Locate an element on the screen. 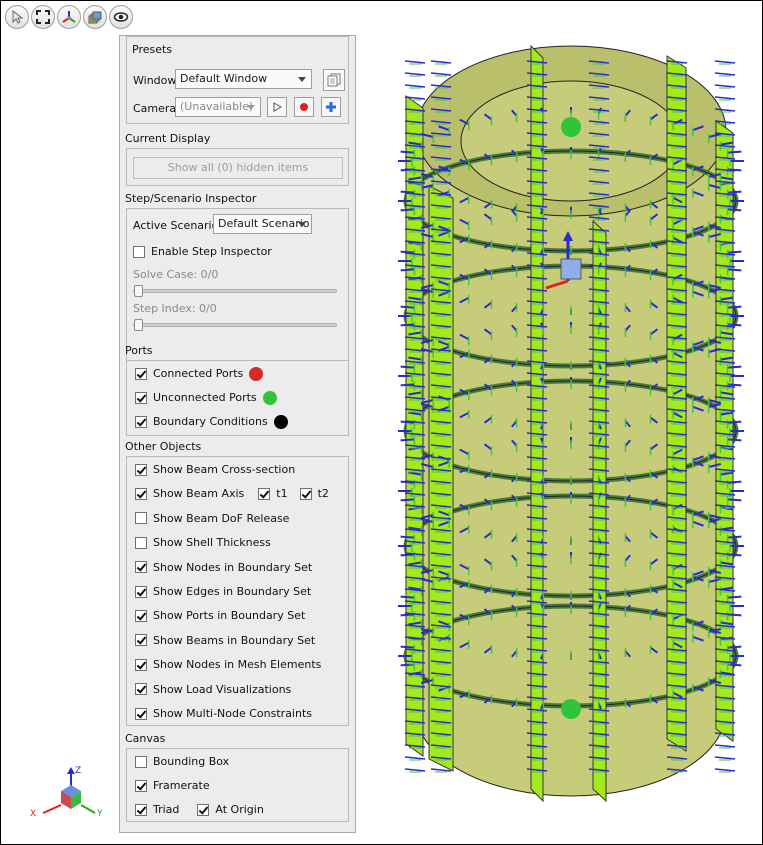 The image size is (763, 845). show-hidden-items-button: Show all (0) hidden items is located at coordinates (238, 168).